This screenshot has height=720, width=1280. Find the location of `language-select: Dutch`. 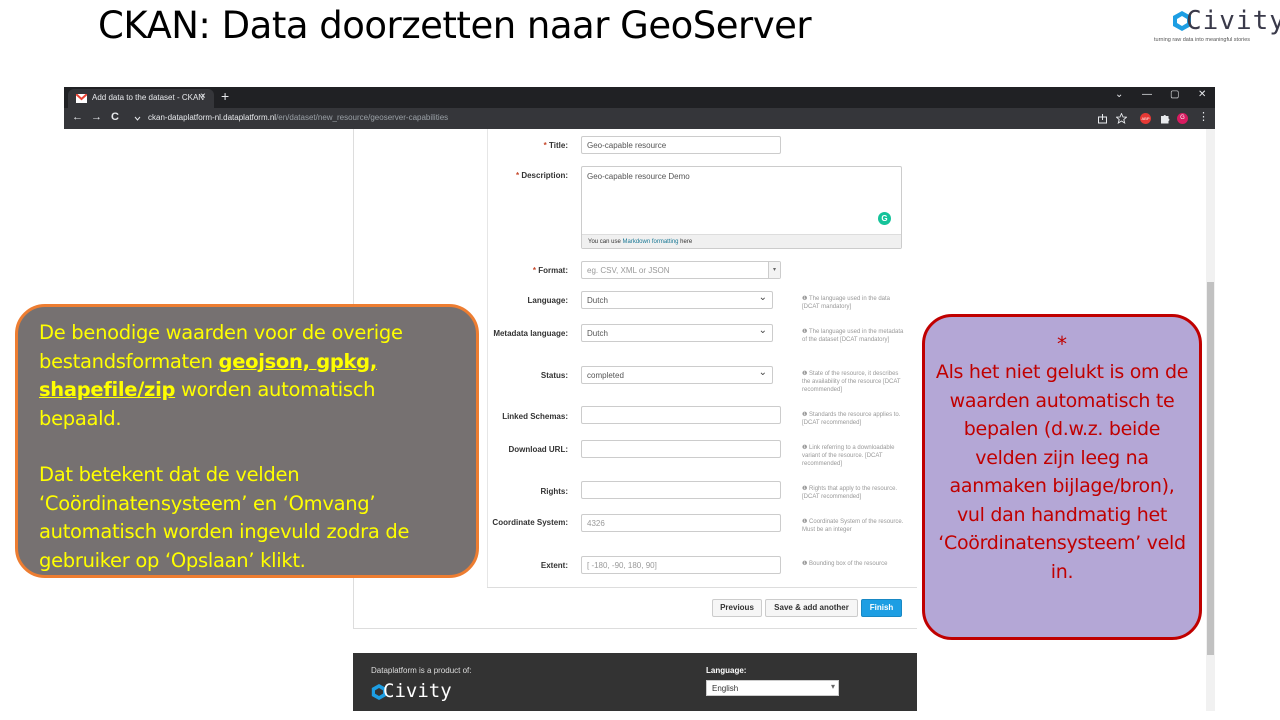

language-select: Dutch is located at coordinates (677, 300).